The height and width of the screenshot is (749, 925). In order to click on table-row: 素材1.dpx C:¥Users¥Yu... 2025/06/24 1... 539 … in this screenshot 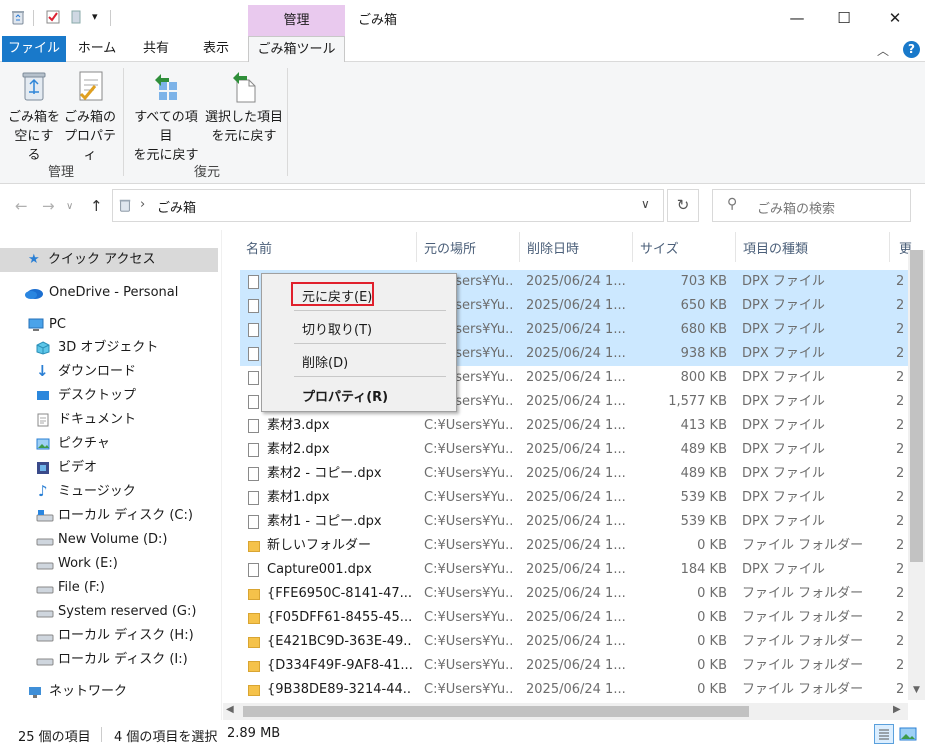, I will do `click(574, 498)`.